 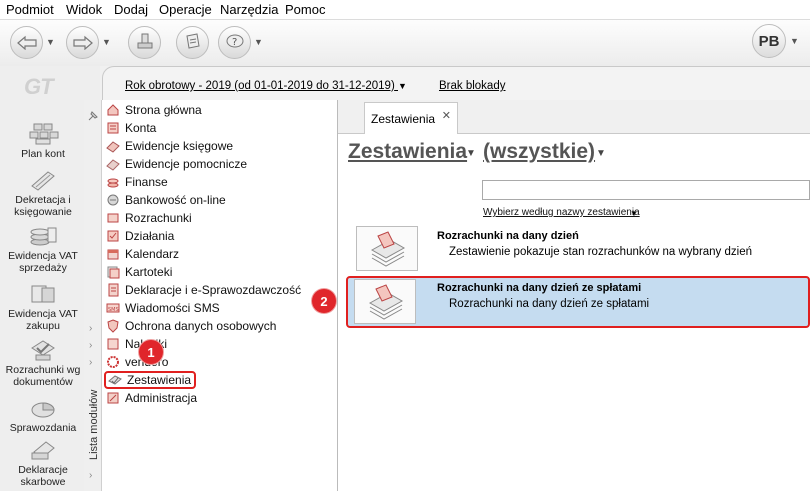 What do you see at coordinates (146, 182) in the screenshot?
I see `module-label: Finanse` at bounding box center [146, 182].